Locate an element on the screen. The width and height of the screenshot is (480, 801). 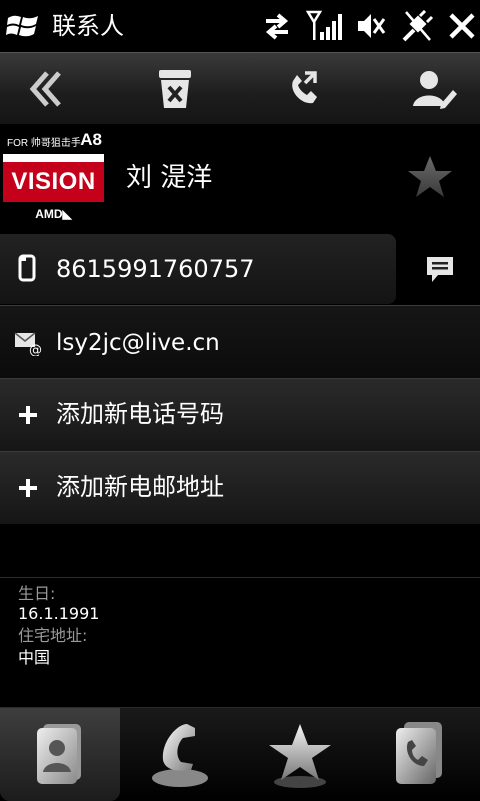
phone-handset-icon is located at coordinates (180, 755).